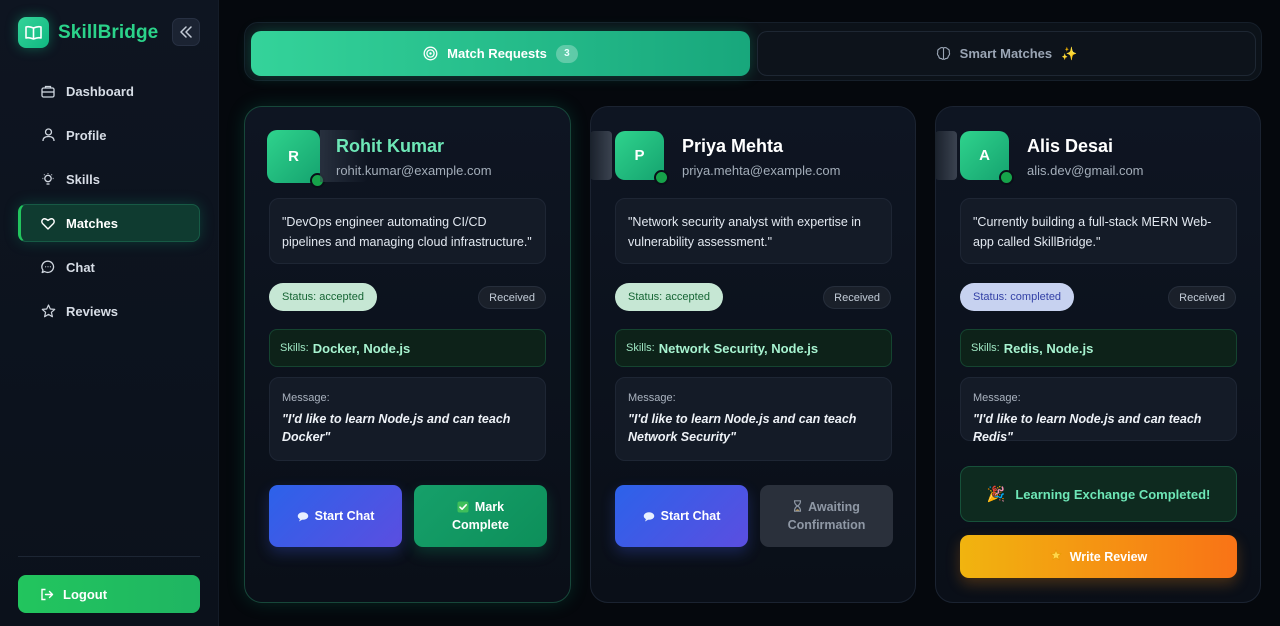 Image resolution: width=1280 pixels, height=626 pixels. What do you see at coordinates (109, 594) in the screenshot?
I see `logout-button: Logout` at bounding box center [109, 594].